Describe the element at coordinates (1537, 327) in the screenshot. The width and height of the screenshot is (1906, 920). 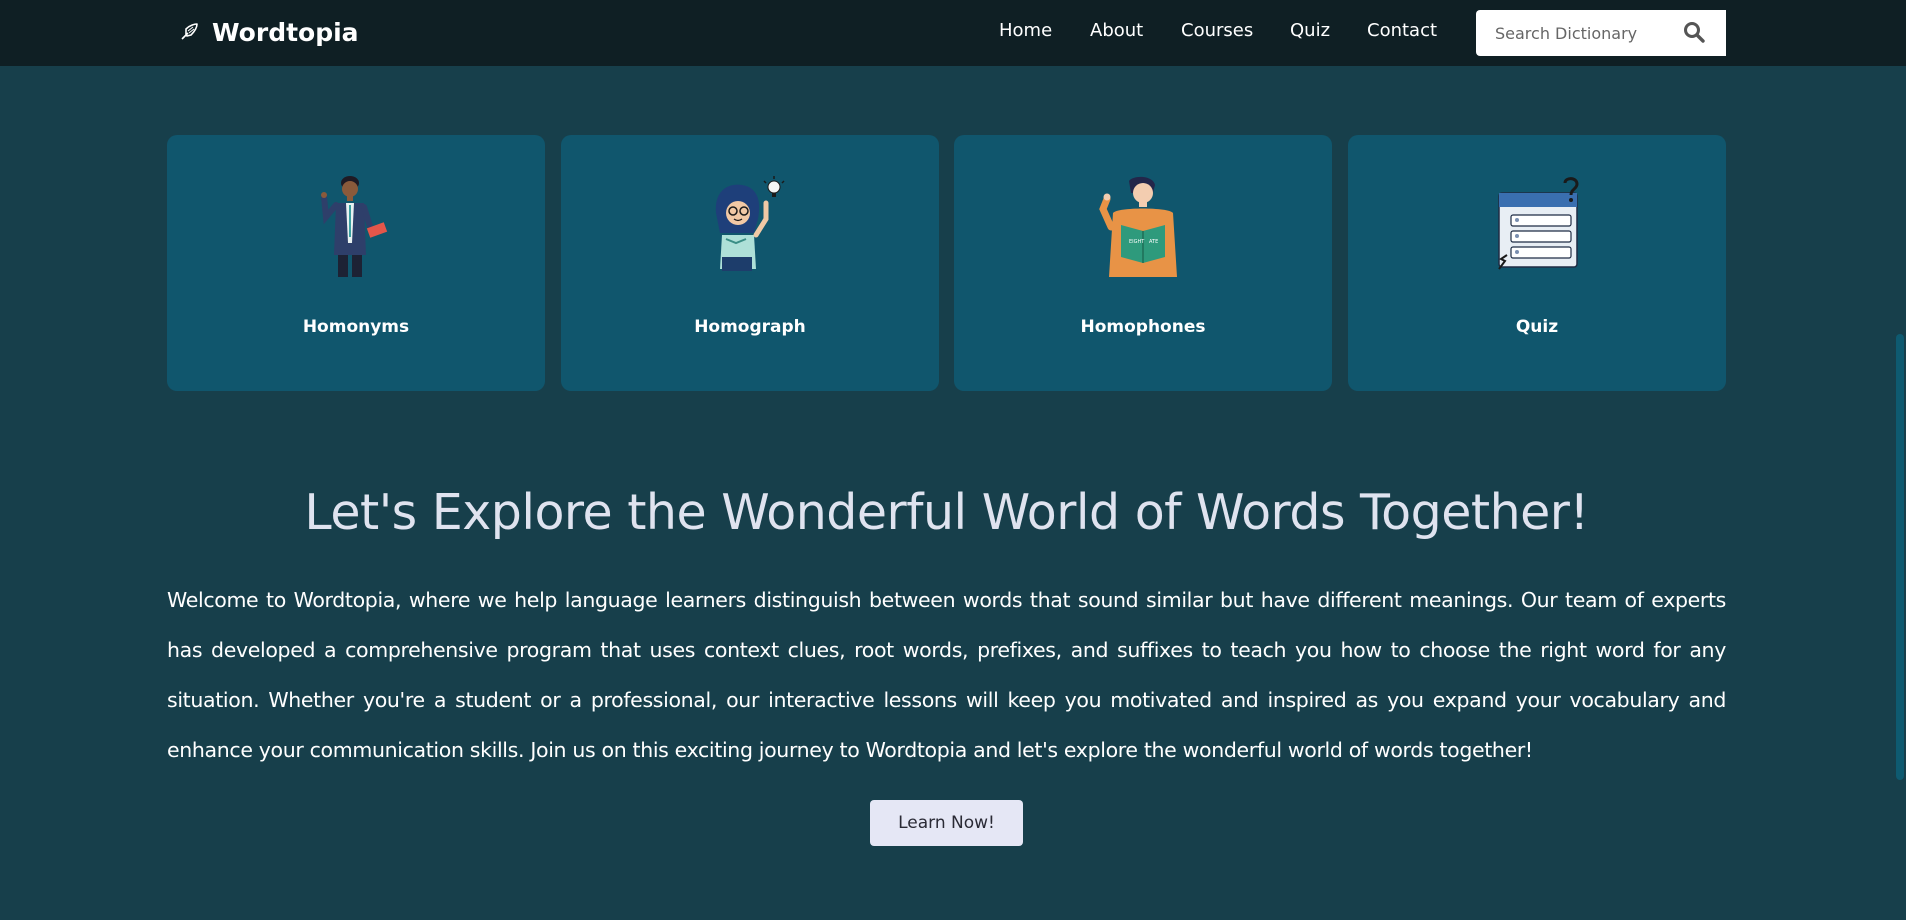
I see `card-title: Quiz` at that location.